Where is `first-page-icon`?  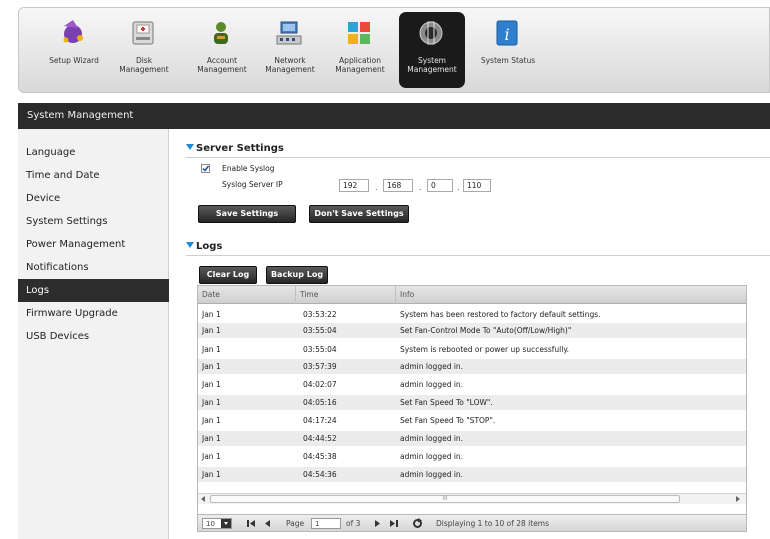
first-page-icon is located at coordinates (252, 523).